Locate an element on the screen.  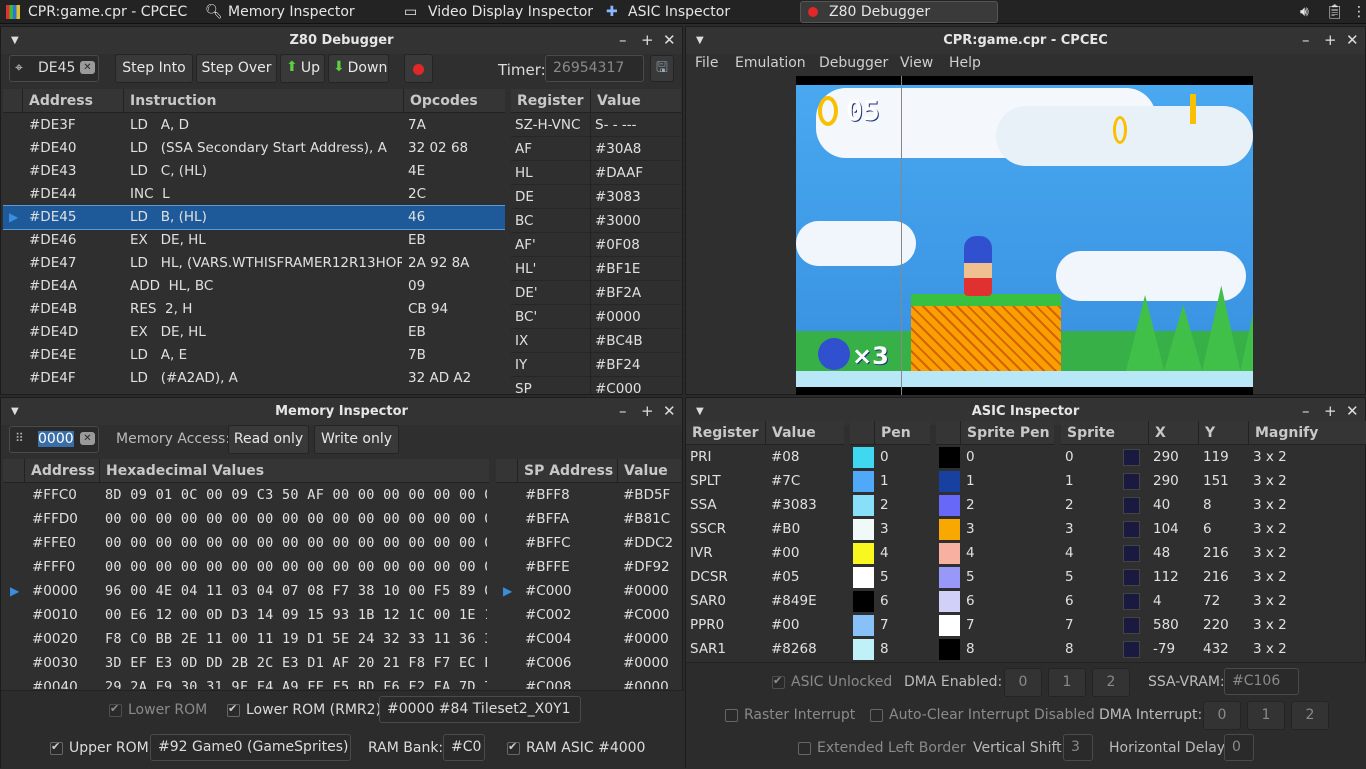
sprite-pen-row: 6 is located at coordinates (995, 601).